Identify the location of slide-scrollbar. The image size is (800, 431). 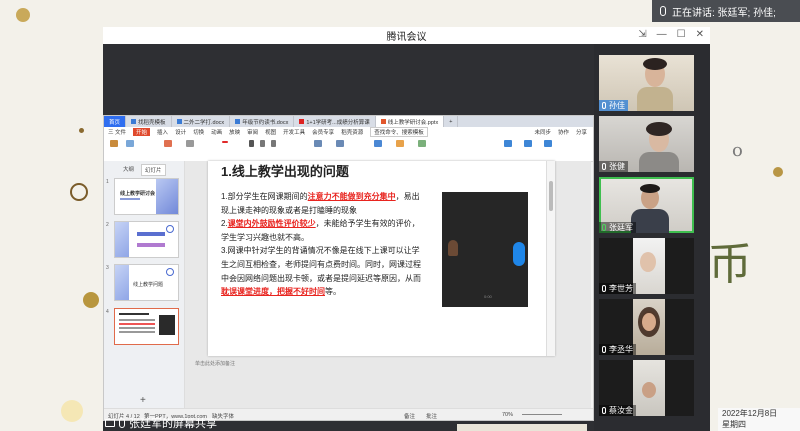
(550, 258).